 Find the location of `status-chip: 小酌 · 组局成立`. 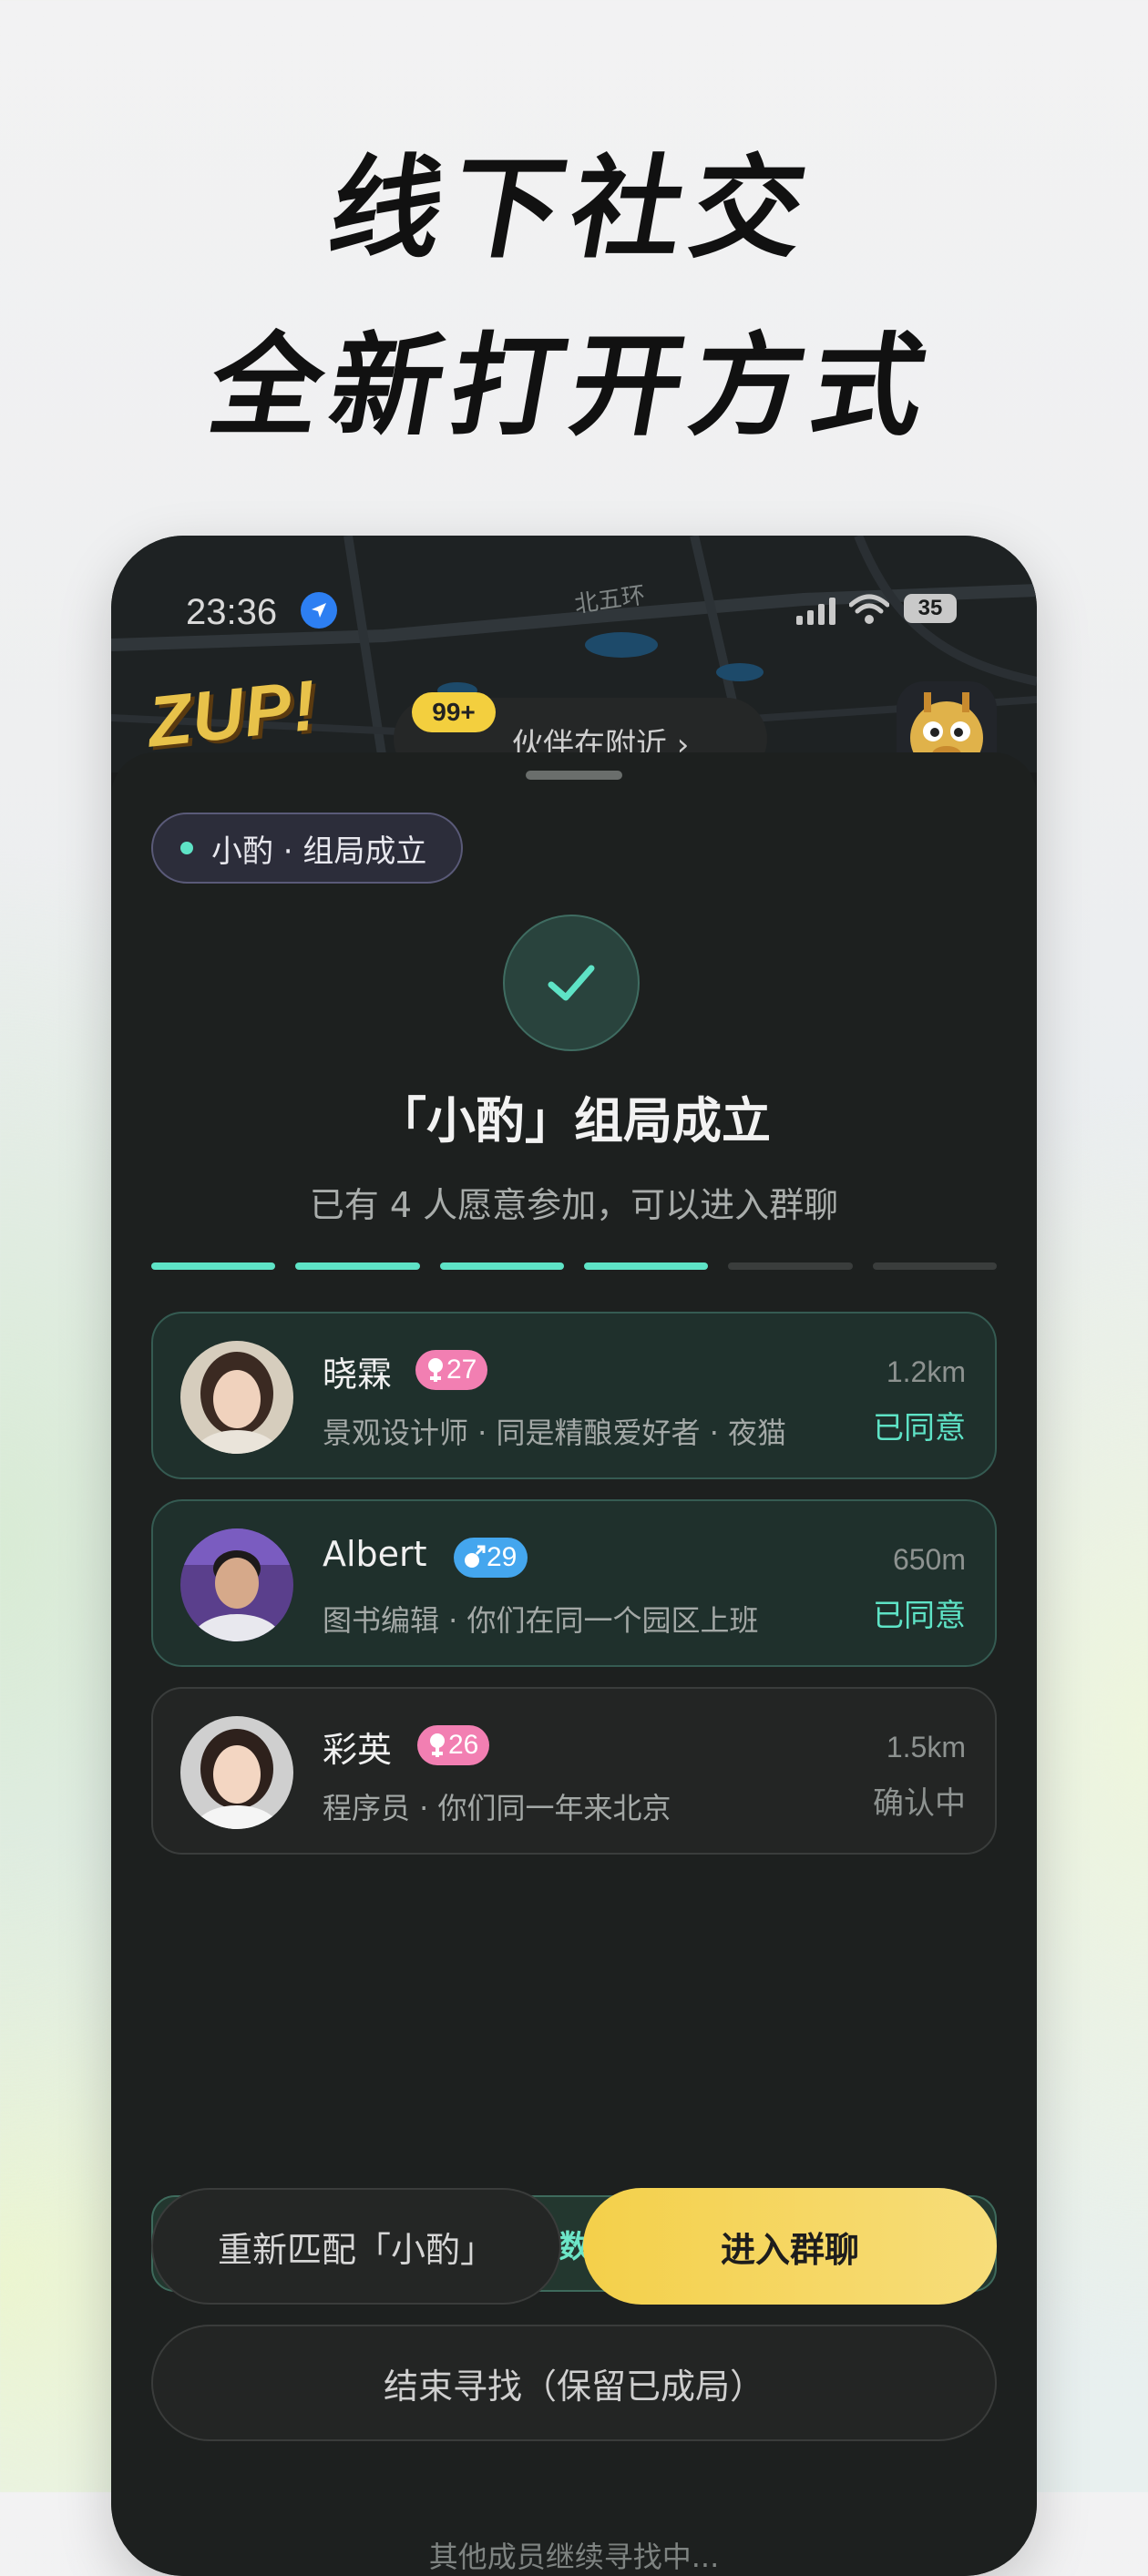

status-chip: 小酌 · 组局成立 is located at coordinates (307, 848).